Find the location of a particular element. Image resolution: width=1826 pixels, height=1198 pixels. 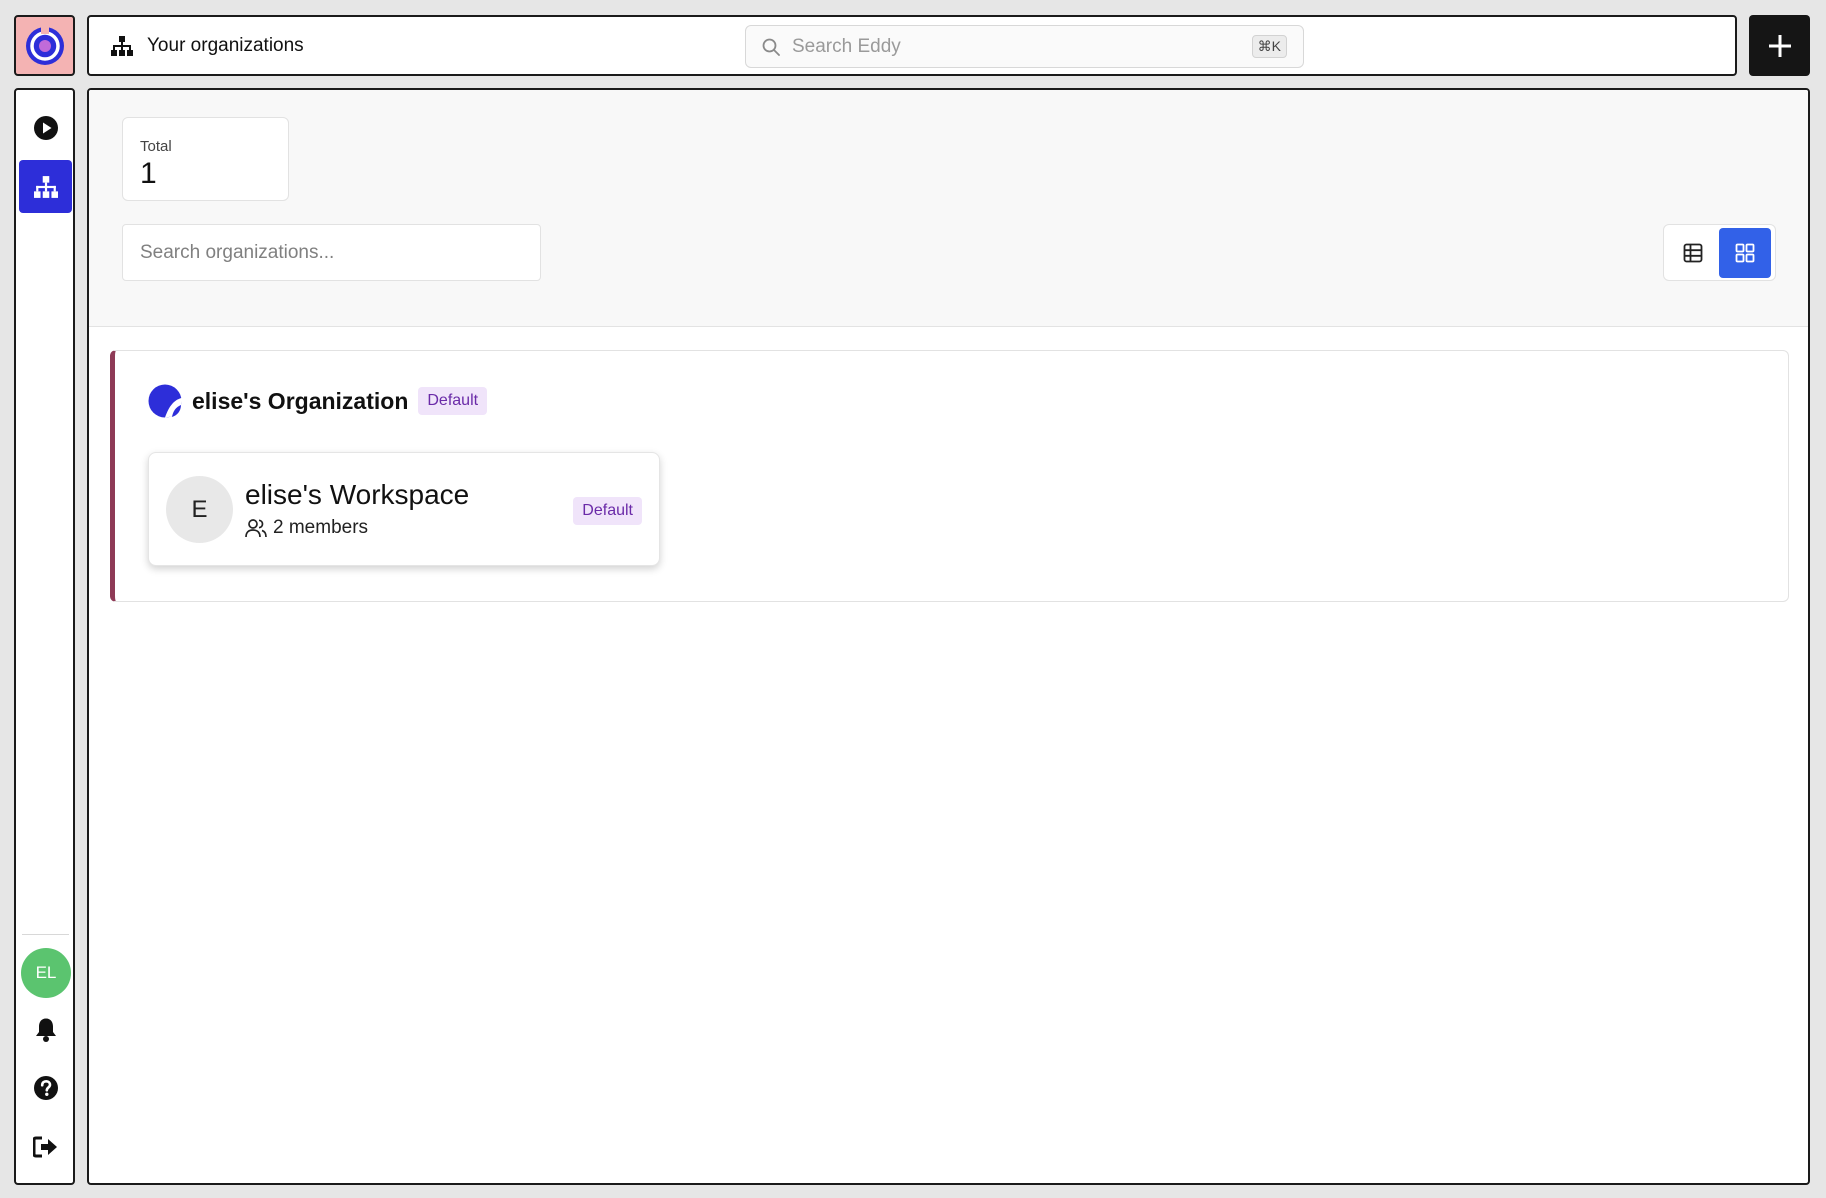

grid-icon is located at coordinates (1745, 252).